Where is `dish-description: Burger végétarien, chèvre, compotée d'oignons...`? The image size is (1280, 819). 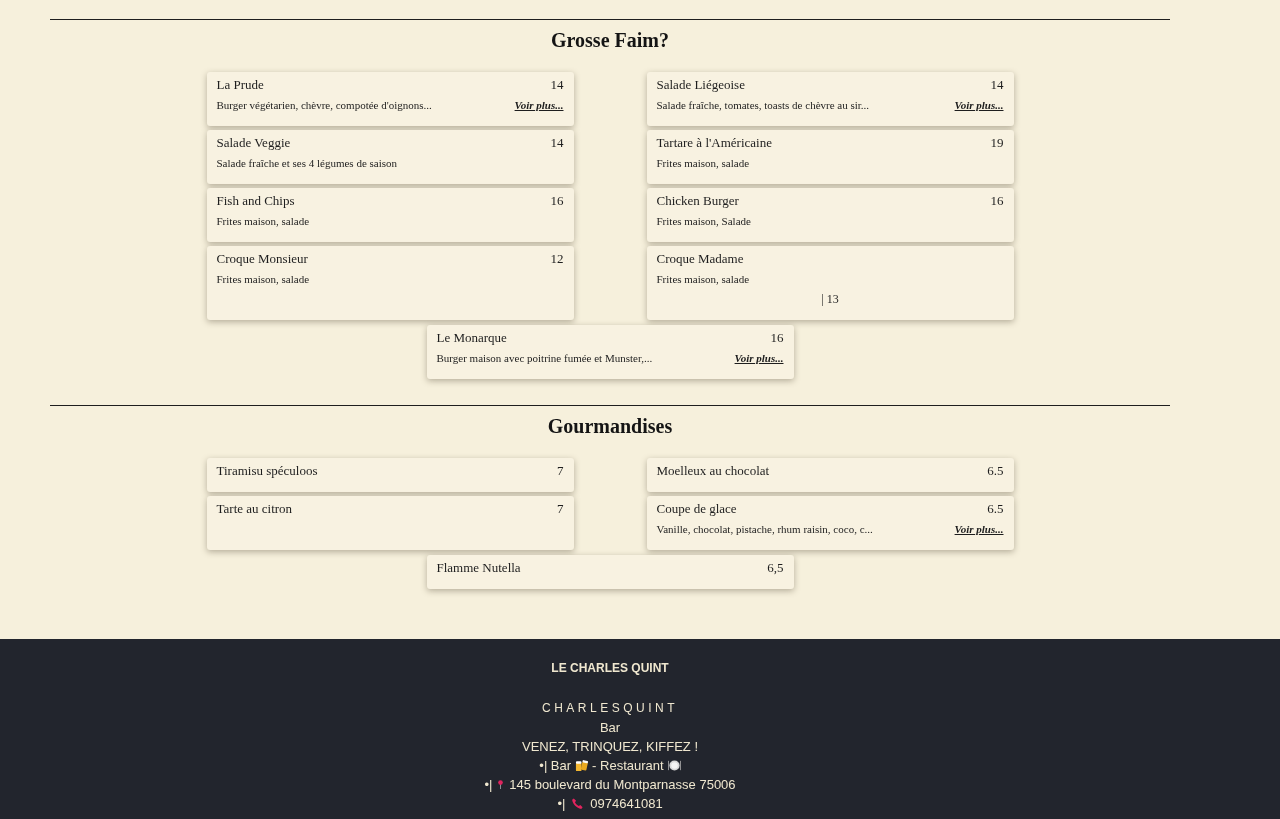
dish-description: Burger végétarien, chèvre, compotée d'oignons... is located at coordinates (324, 105).